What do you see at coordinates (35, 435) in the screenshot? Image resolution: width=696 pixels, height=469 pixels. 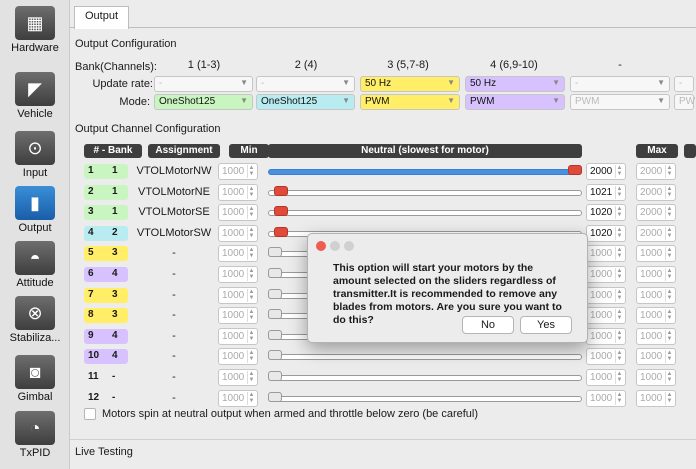 I see `sidebar-item-txpid: ◔ TxPID` at bounding box center [35, 435].